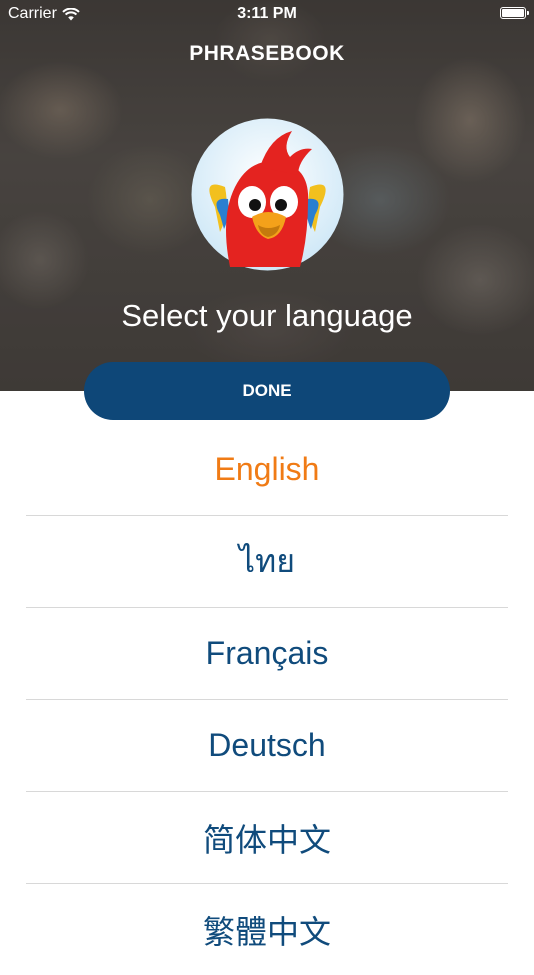 The width and height of the screenshot is (534, 975). What do you see at coordinates (267, 561) in the screenshot?
I see `language-option-thai: ไทย` at bounding box center [267, 561].